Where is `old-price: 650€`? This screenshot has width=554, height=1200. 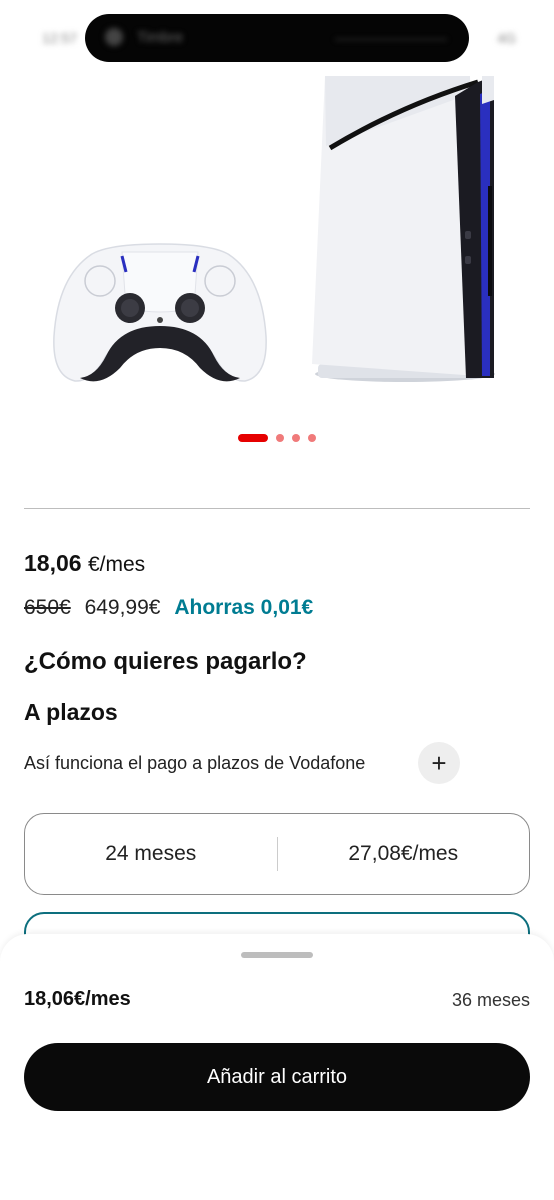 old-price: 650€ is located at coordinates (47, 607).